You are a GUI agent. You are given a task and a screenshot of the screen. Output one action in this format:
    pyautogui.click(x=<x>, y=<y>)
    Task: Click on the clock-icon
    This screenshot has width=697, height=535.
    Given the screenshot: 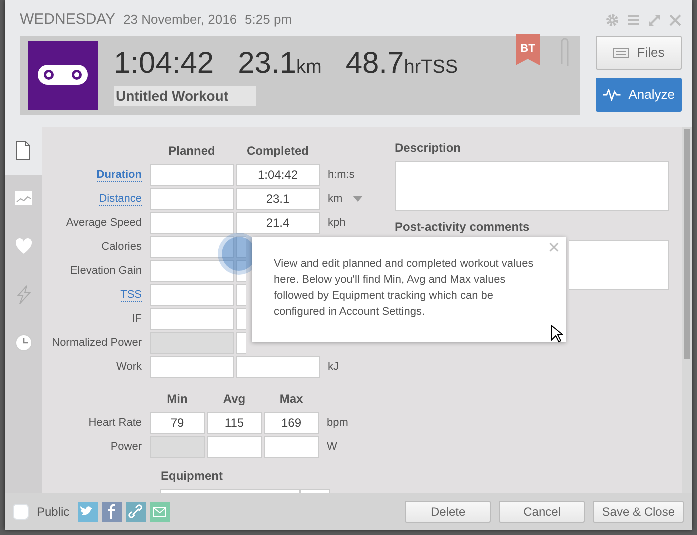 What is the action you would take?
    pyautogui.click(x=23, y=343)
    